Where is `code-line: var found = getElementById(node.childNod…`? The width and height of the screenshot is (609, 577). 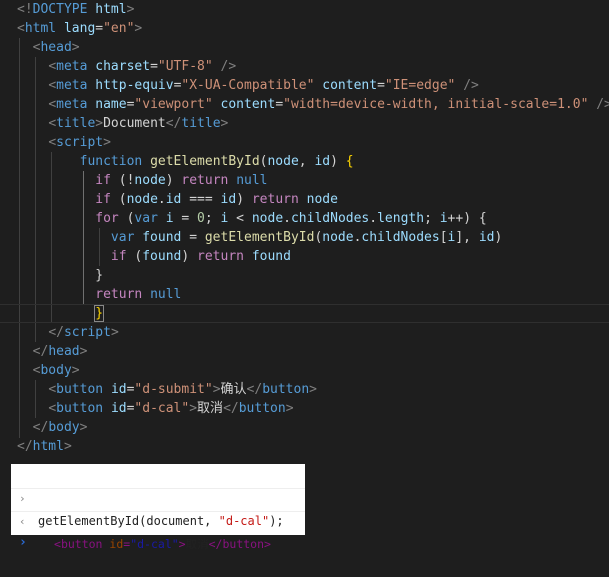
code-line: var found = getElementById(node.childNod… is located at coordinates (304, 237).